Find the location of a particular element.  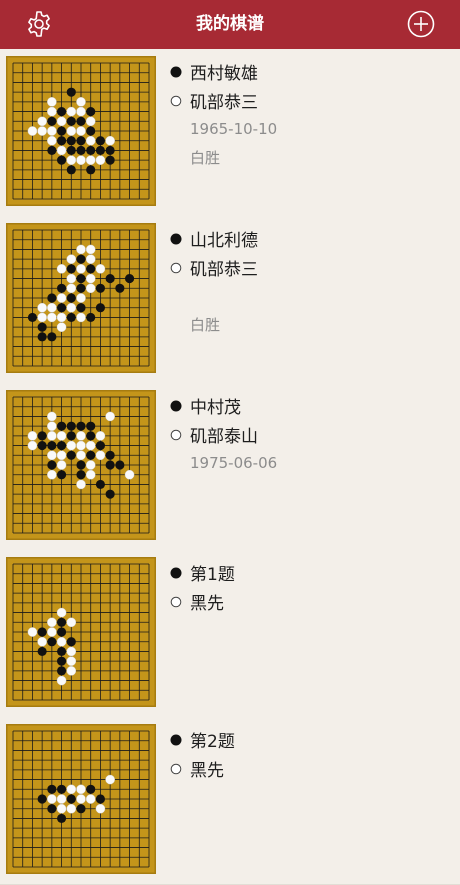

white-player-name: 矶部恭三 is located at coordinates (224, 103).